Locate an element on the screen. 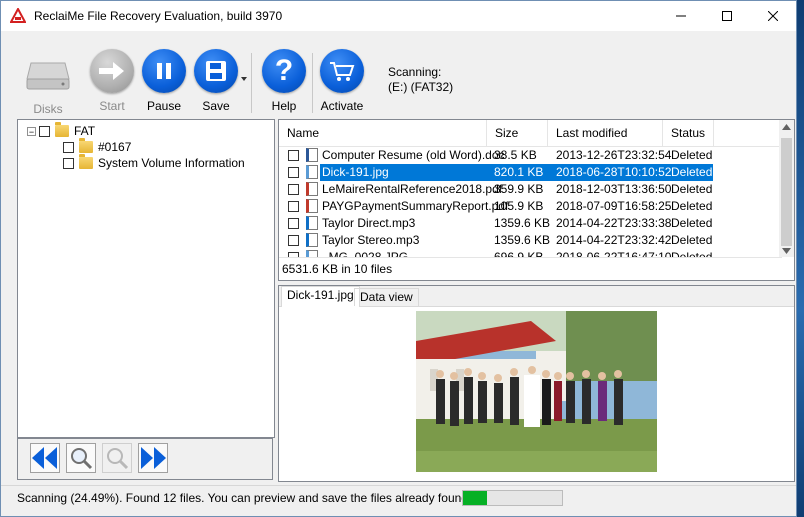 Image resolution: width=804 pixels, height=517 pixels. tree-item-root: − FAT is located at coordinates (61, 130).